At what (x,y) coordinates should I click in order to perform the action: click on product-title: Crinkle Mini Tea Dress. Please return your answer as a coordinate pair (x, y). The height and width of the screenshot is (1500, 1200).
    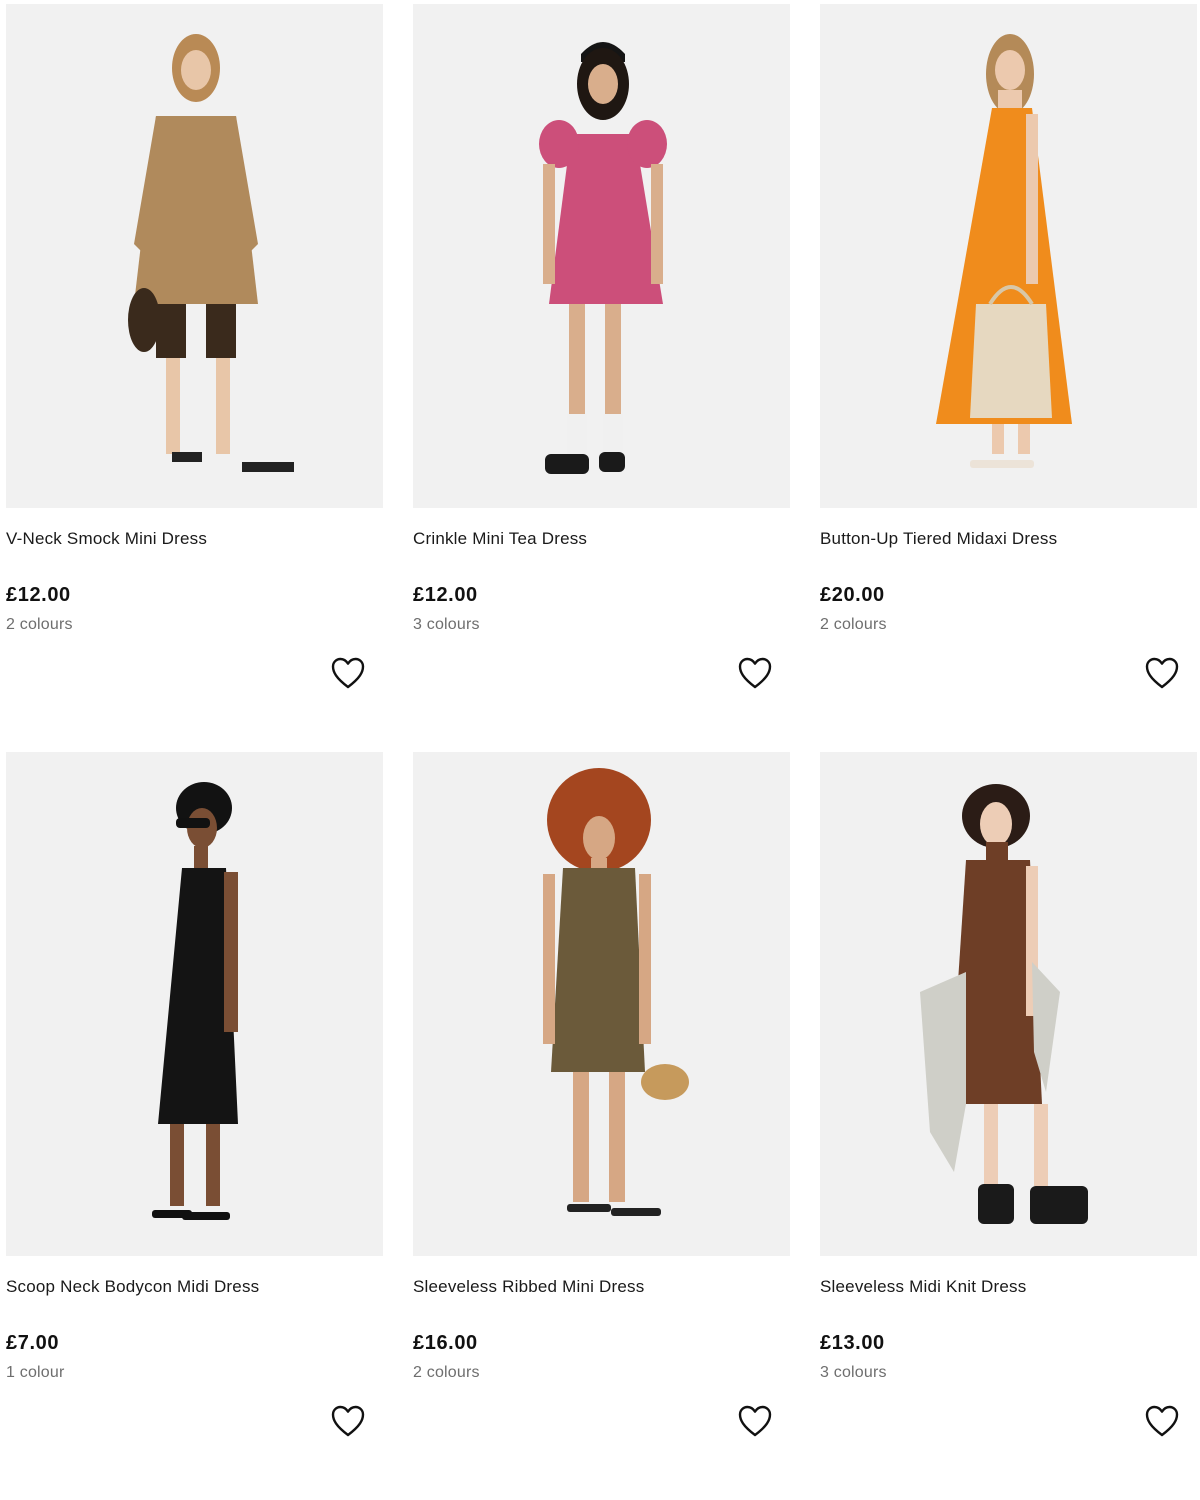
    Looking at the image, I should click on (500, 539).